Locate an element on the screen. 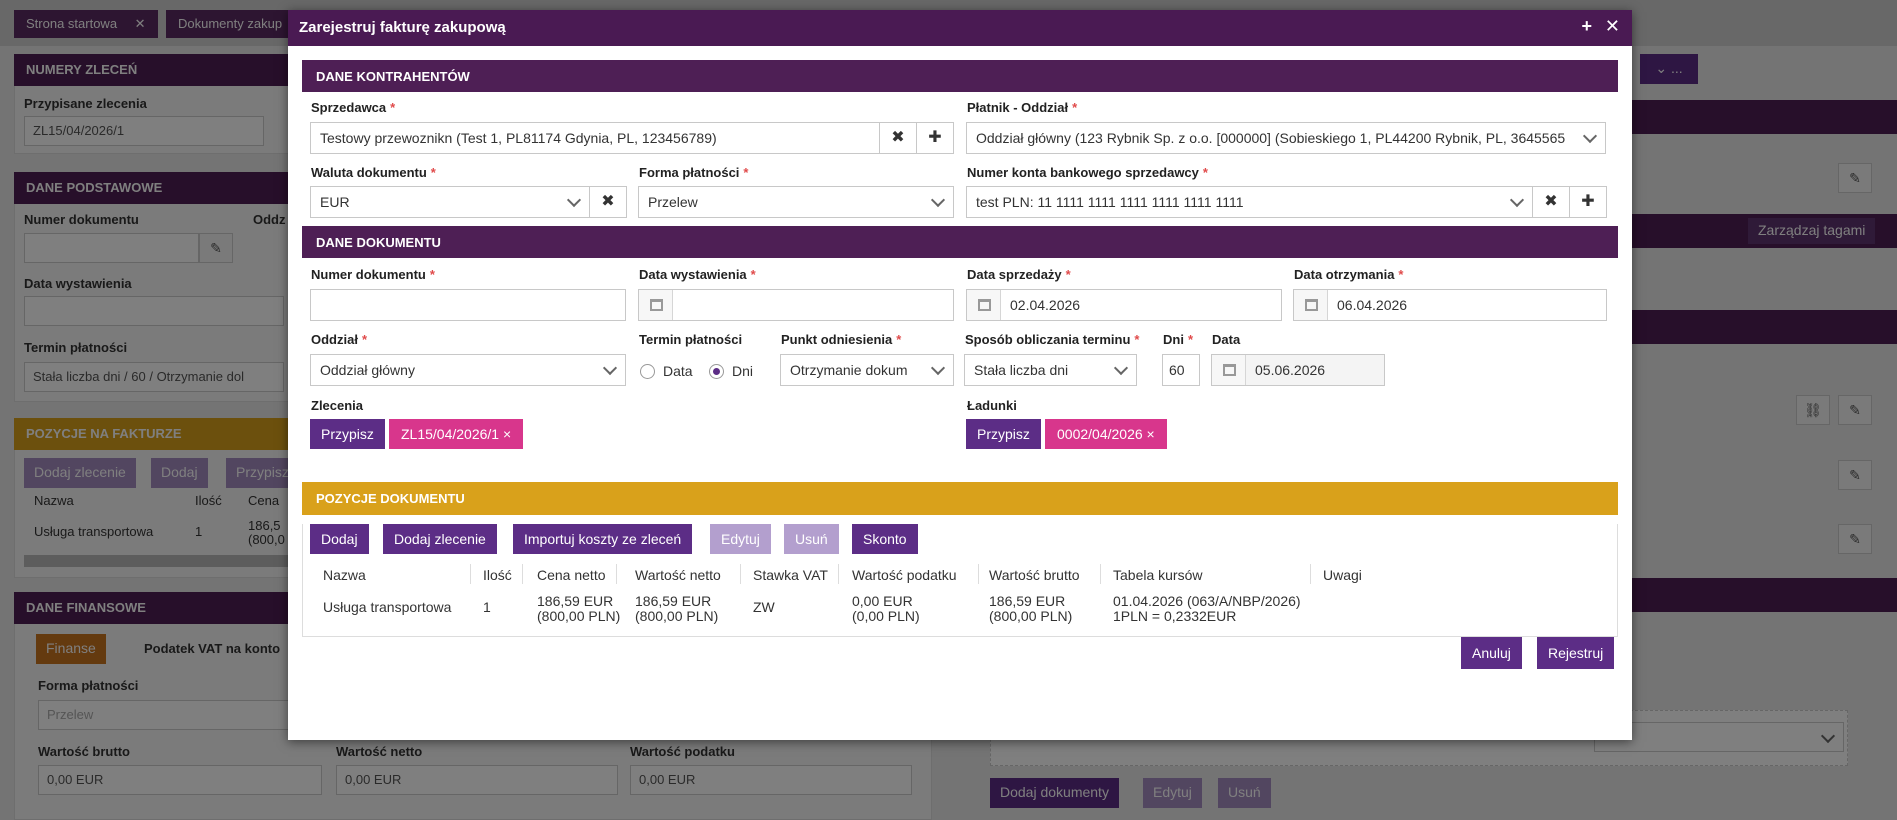 The width and height of the screenshot is (1897, 820). dodaj-zlecenie-button: Dodaj zlecenie is located at coordinates (440, 539).